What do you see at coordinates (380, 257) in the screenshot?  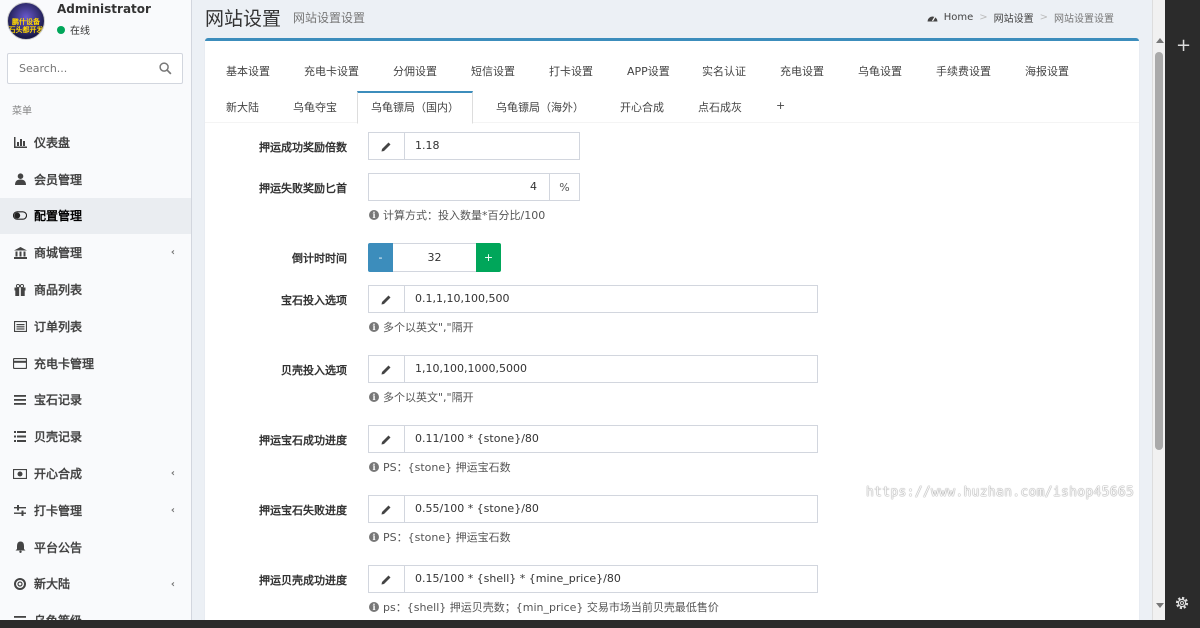 I see `countdown-minus-button: -` at bounding box center [380, 257].